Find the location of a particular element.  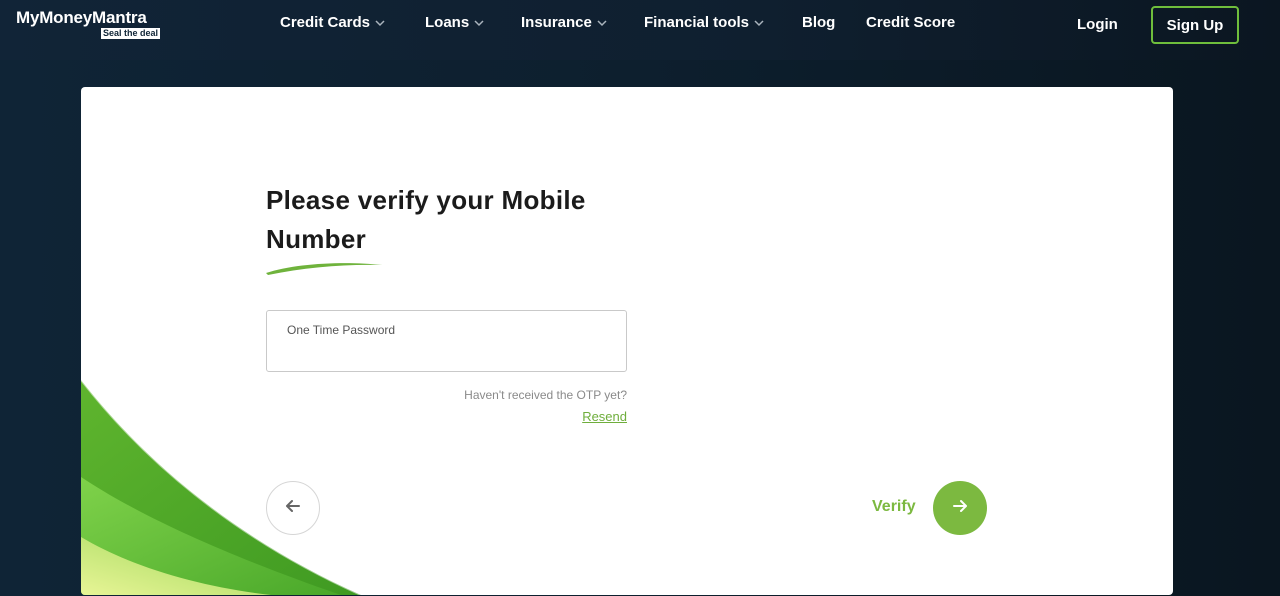

green-wave-decoration is located at coordinates (221, 487).